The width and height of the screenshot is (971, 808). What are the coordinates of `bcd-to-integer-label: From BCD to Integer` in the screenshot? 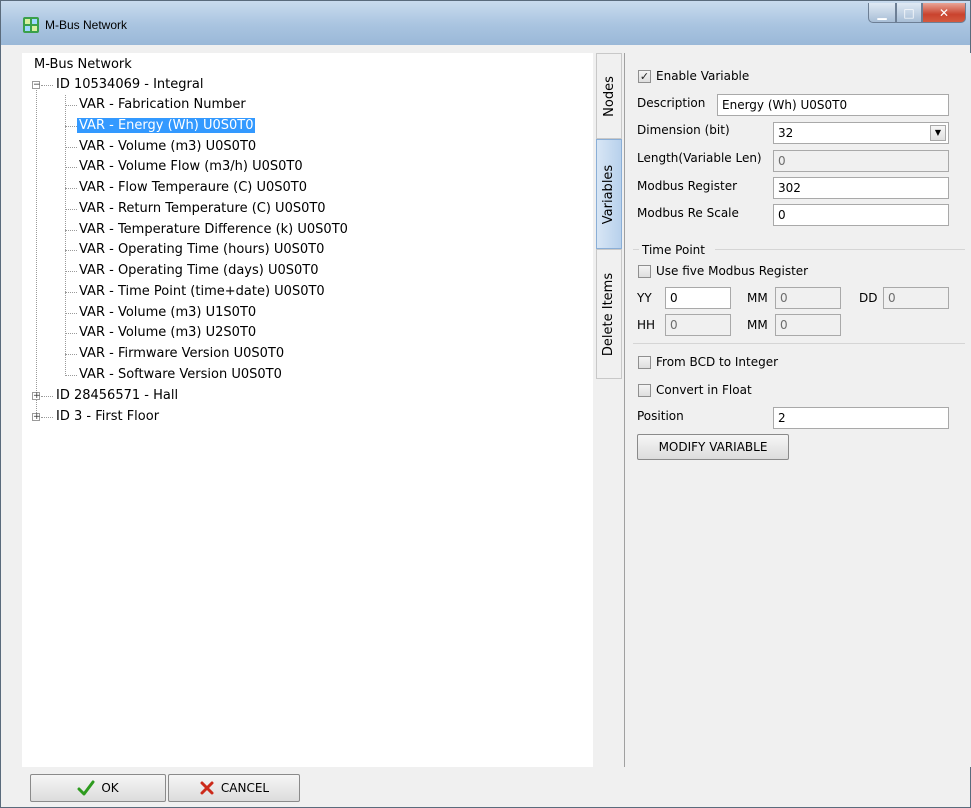 It's located at (717, 362).